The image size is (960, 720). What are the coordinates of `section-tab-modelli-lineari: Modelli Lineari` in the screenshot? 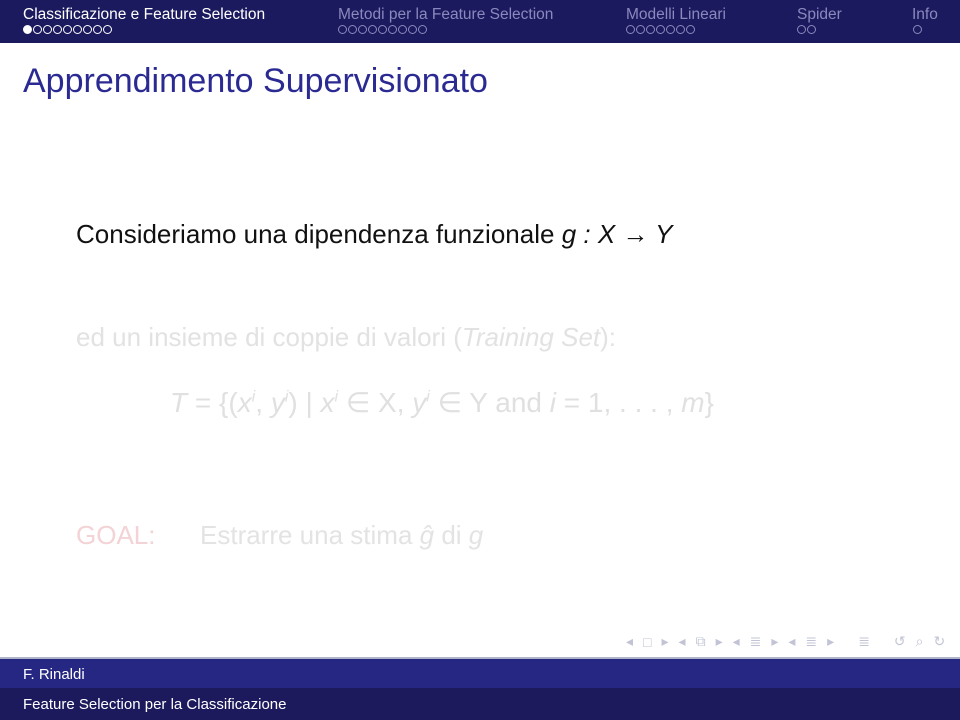 It's located at (676, 15).